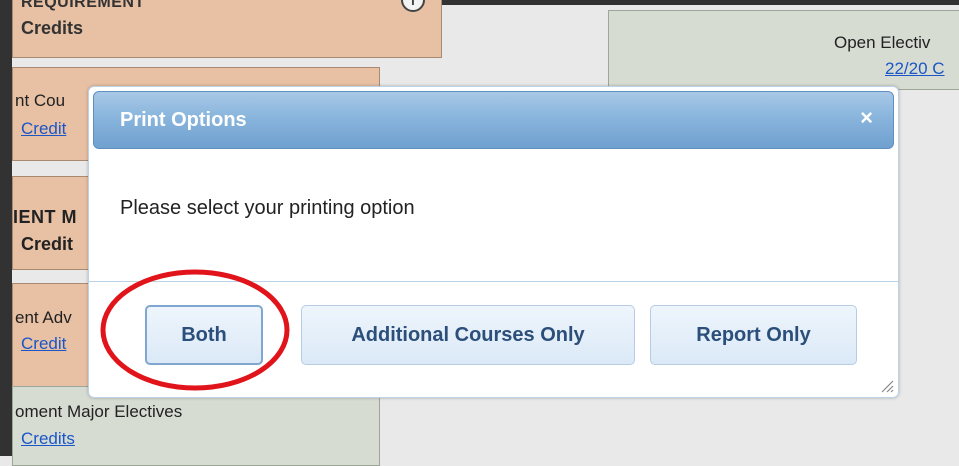 The image size is (959, 466). What do you see at coordinates (83, 5) in the screenshot?
I see `requirement-header: REQUIREMENT` at bounding box center [83, 5].